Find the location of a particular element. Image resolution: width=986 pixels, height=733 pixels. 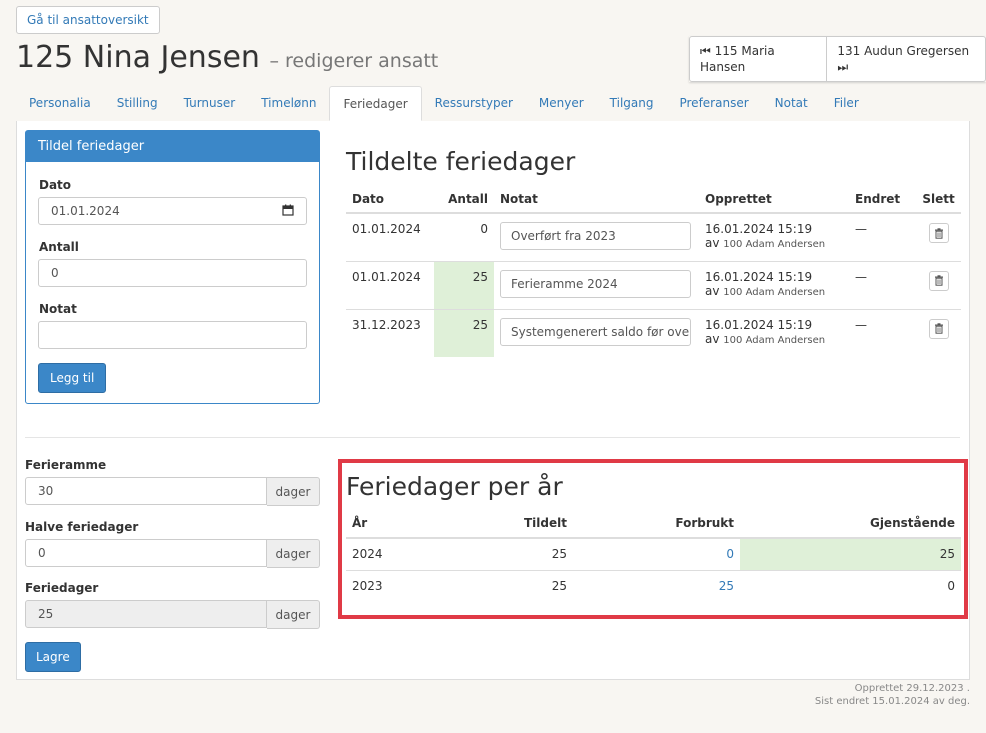

highlight-box is located at coordinates (653, 539).